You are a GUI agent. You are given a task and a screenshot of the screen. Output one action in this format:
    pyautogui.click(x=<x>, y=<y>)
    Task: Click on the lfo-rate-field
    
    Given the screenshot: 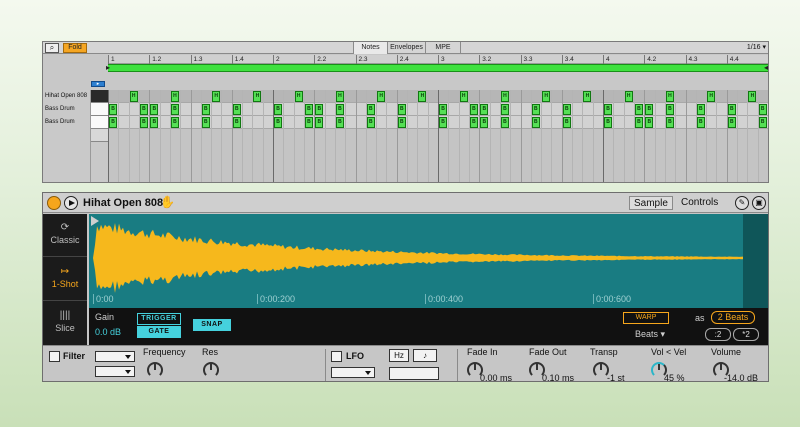 What is the action you would take?
    pyautogui.click(x=414, y=373)
    